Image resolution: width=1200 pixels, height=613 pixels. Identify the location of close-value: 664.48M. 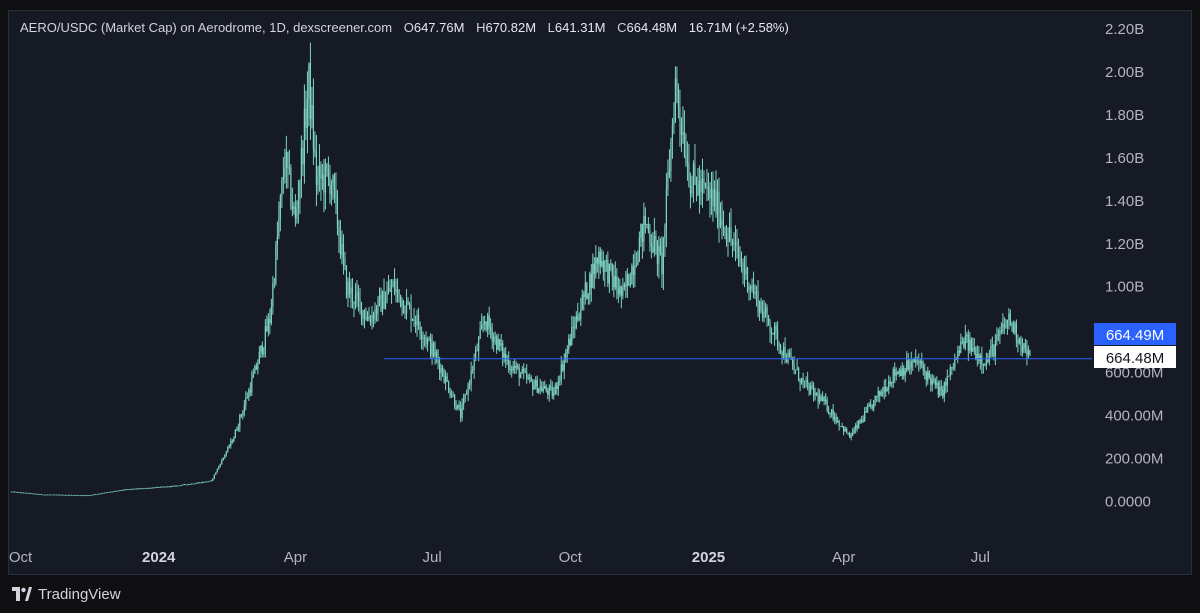
(652, 27).